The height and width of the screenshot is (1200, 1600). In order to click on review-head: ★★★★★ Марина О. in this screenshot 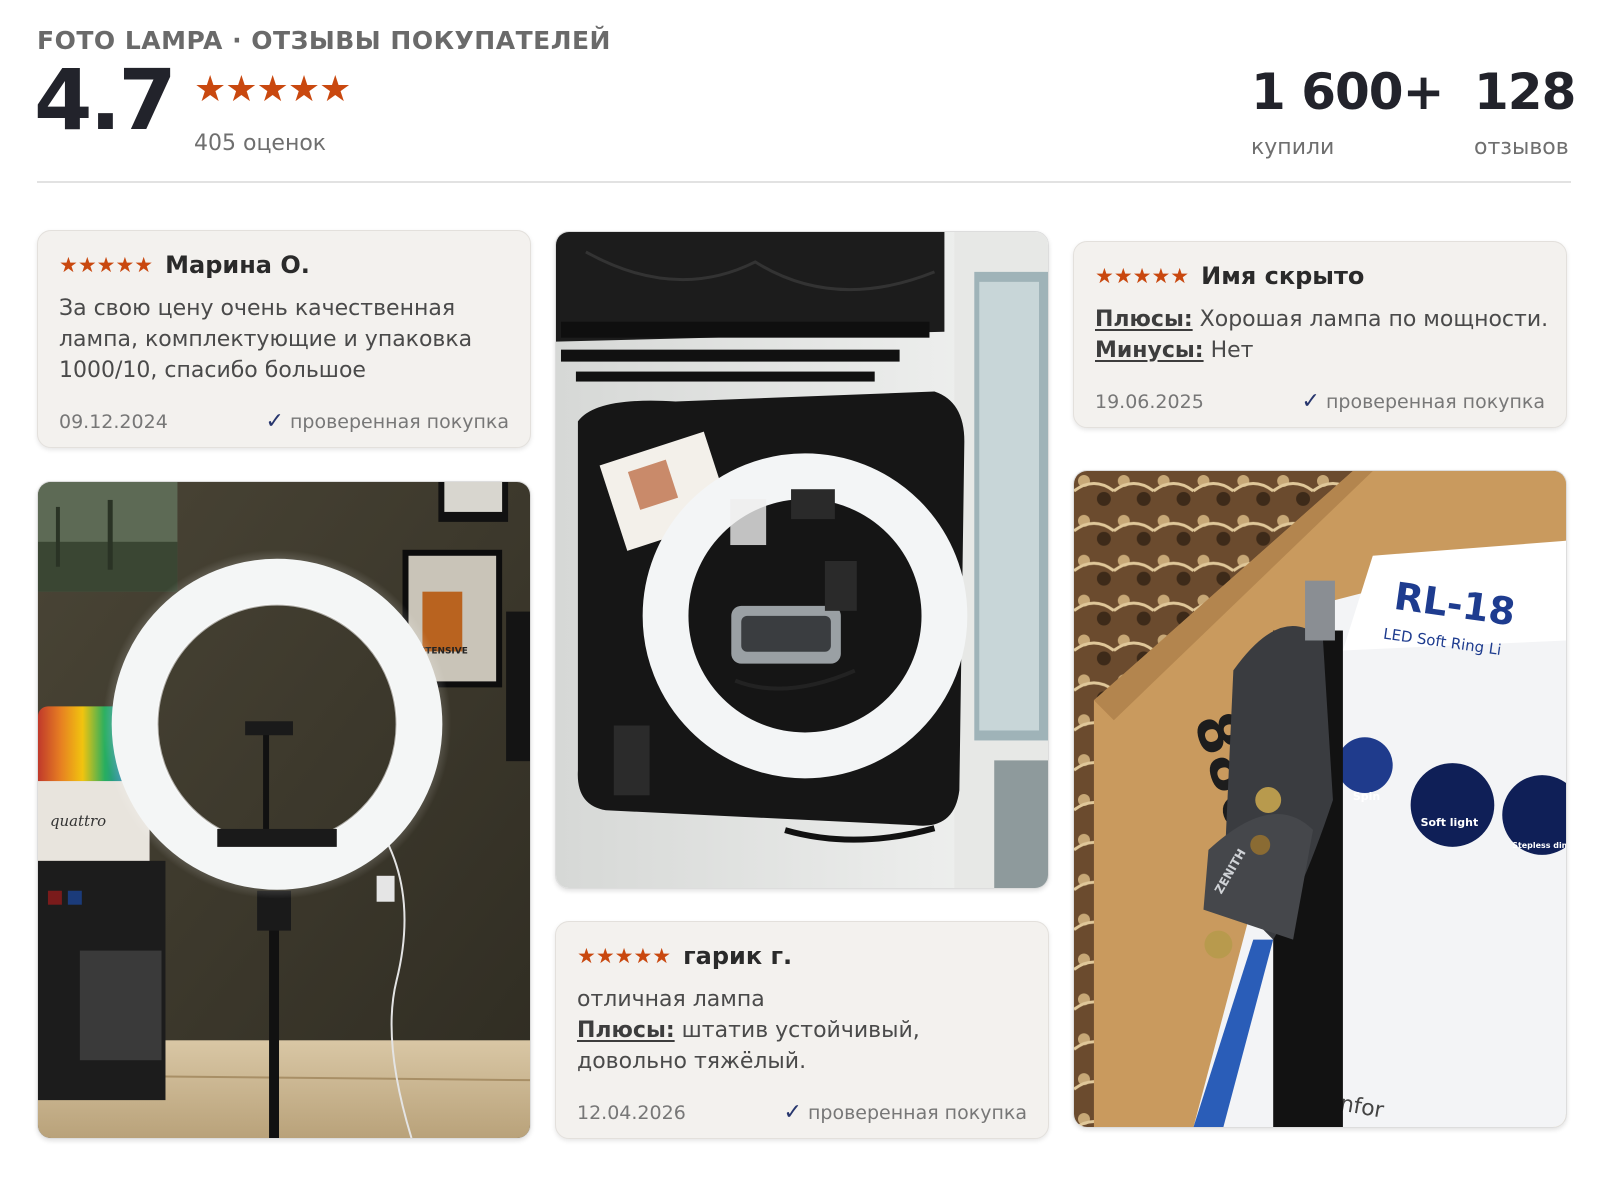, I will do `click(184, 265)`.